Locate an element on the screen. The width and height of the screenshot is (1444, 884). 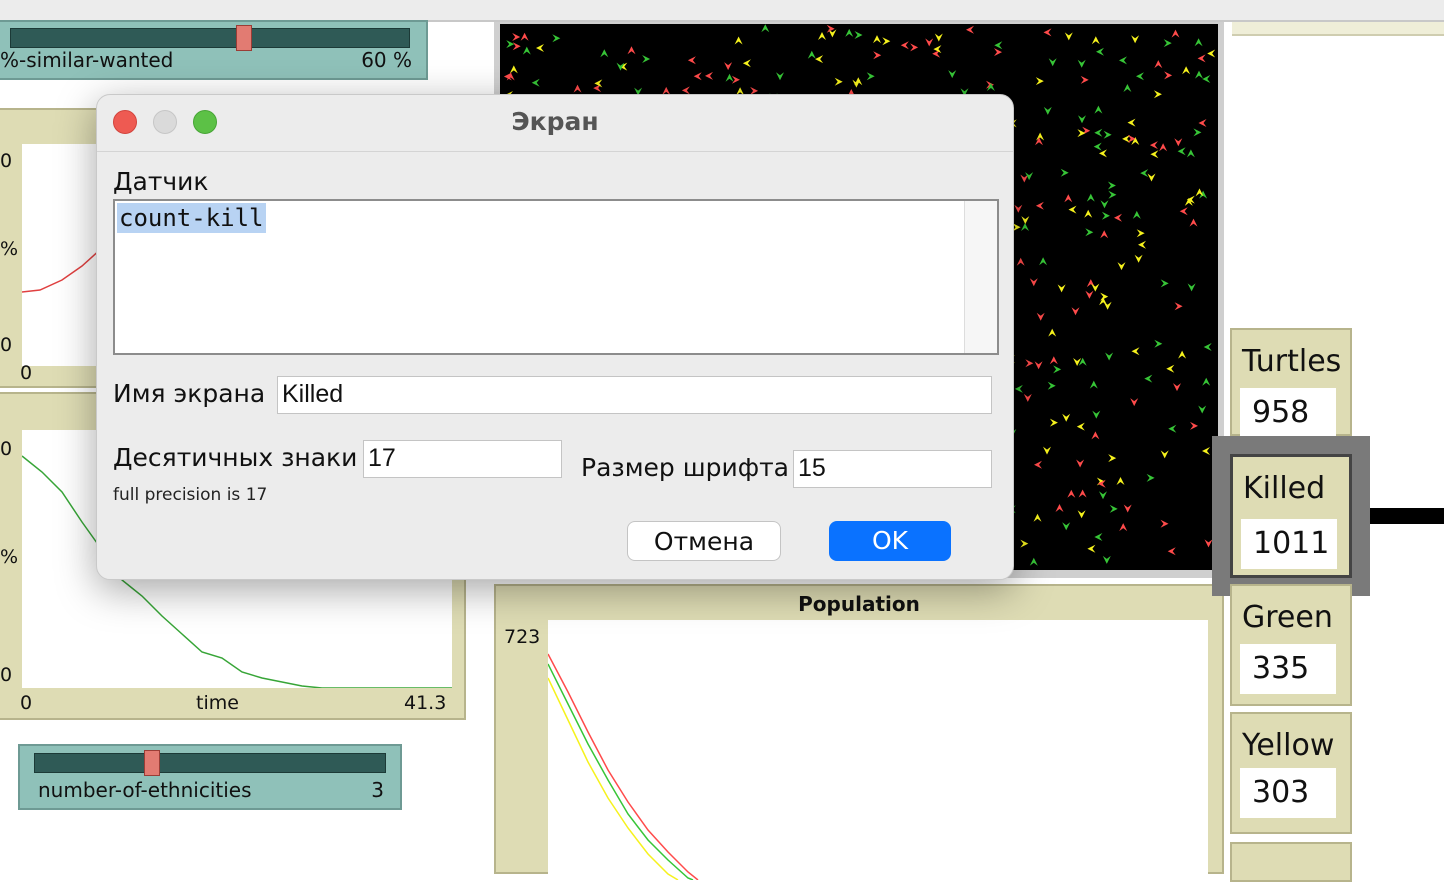
monitor-partial is located at coordinates (1291, 862).